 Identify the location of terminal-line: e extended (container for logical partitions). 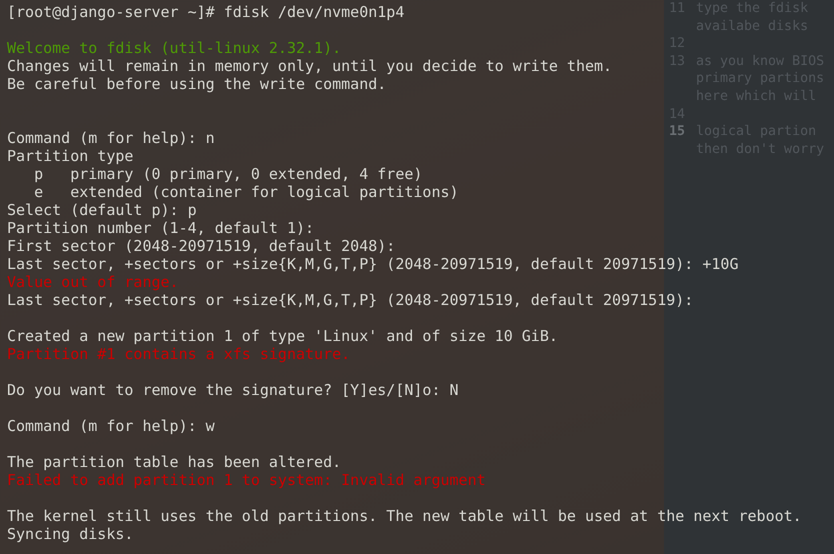
(246, 192).